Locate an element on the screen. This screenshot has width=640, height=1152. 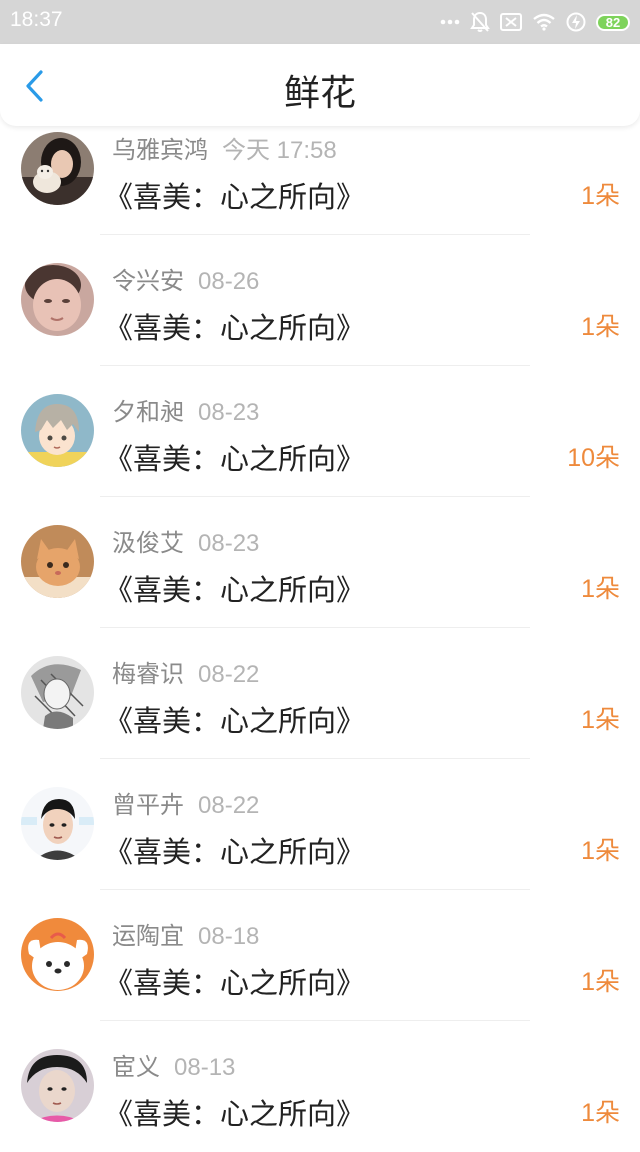
status-time: 18:37 is located at coordinates (36, 19).